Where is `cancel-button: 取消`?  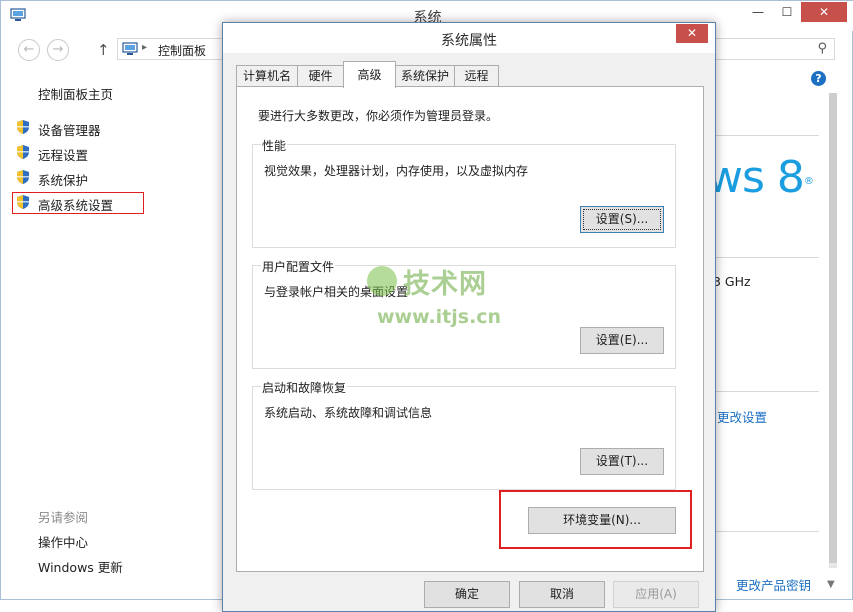 cancel-button: 取消 is located at coordinates (562, 594).